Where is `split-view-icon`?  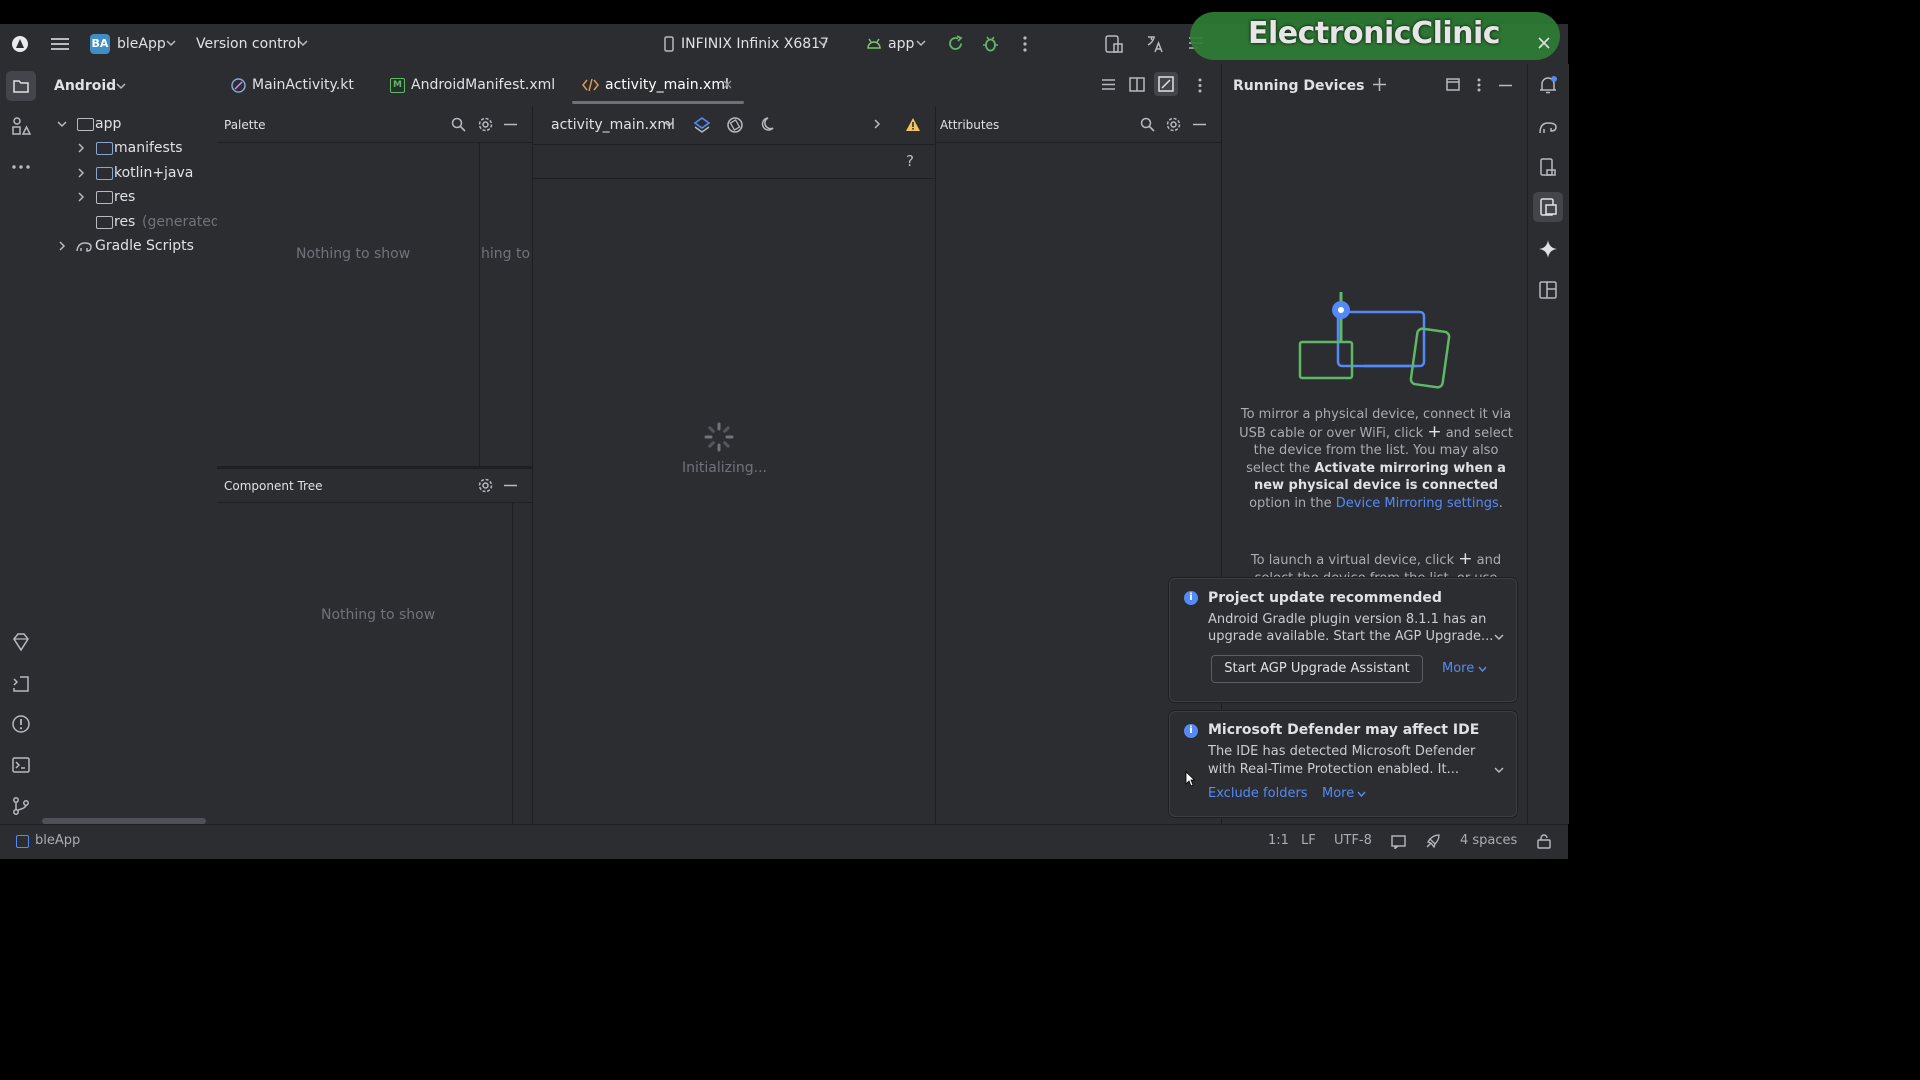
split-view-icon is located at coordinates (1137, 84).